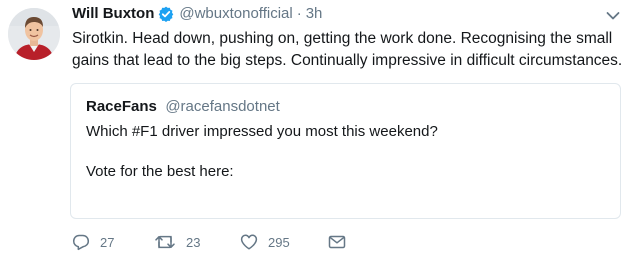 This screenshot has height=255, width=640. I want to click on avatar, so click(34, 34).